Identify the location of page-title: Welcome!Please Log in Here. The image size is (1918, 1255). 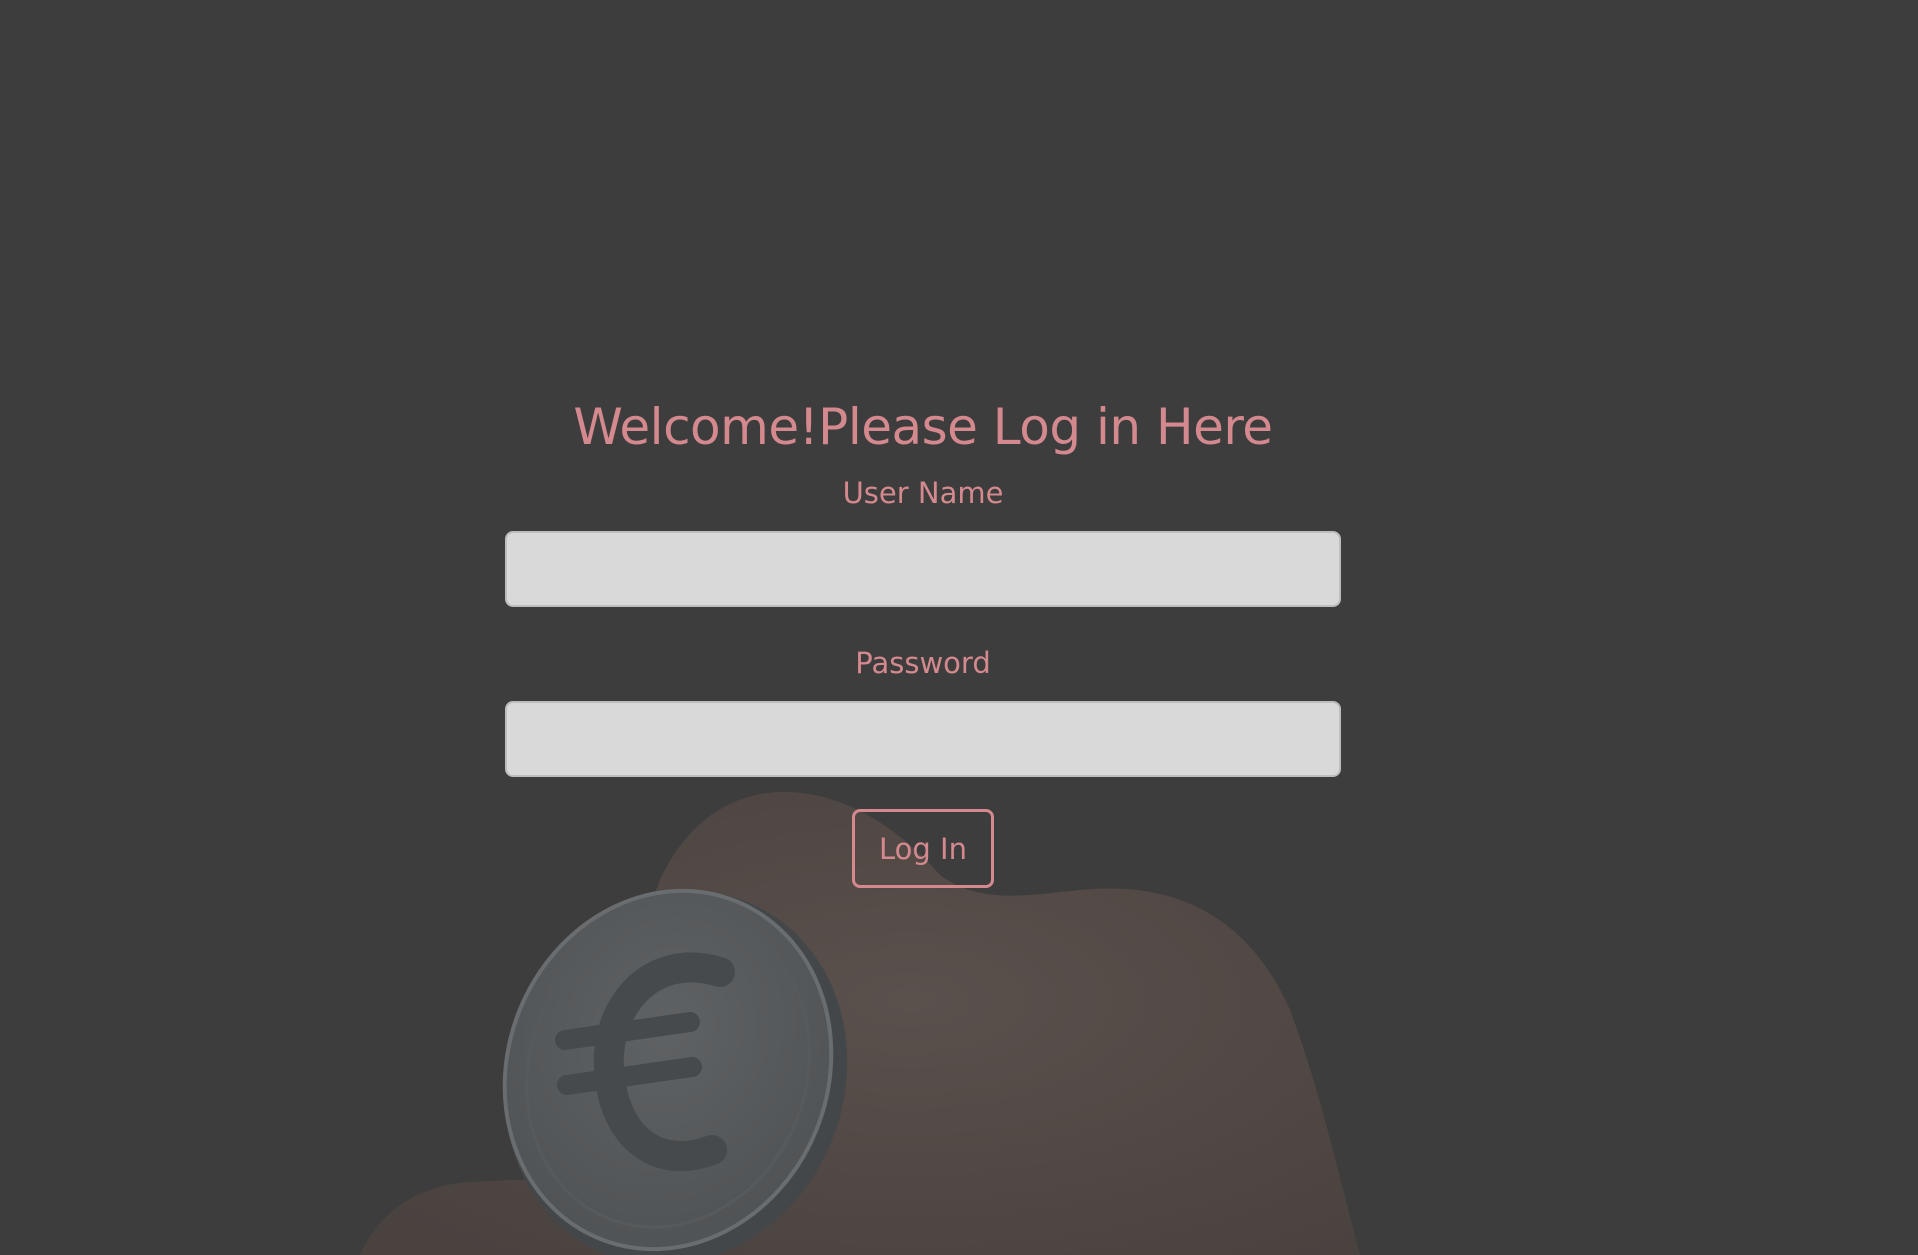
(923, 427).